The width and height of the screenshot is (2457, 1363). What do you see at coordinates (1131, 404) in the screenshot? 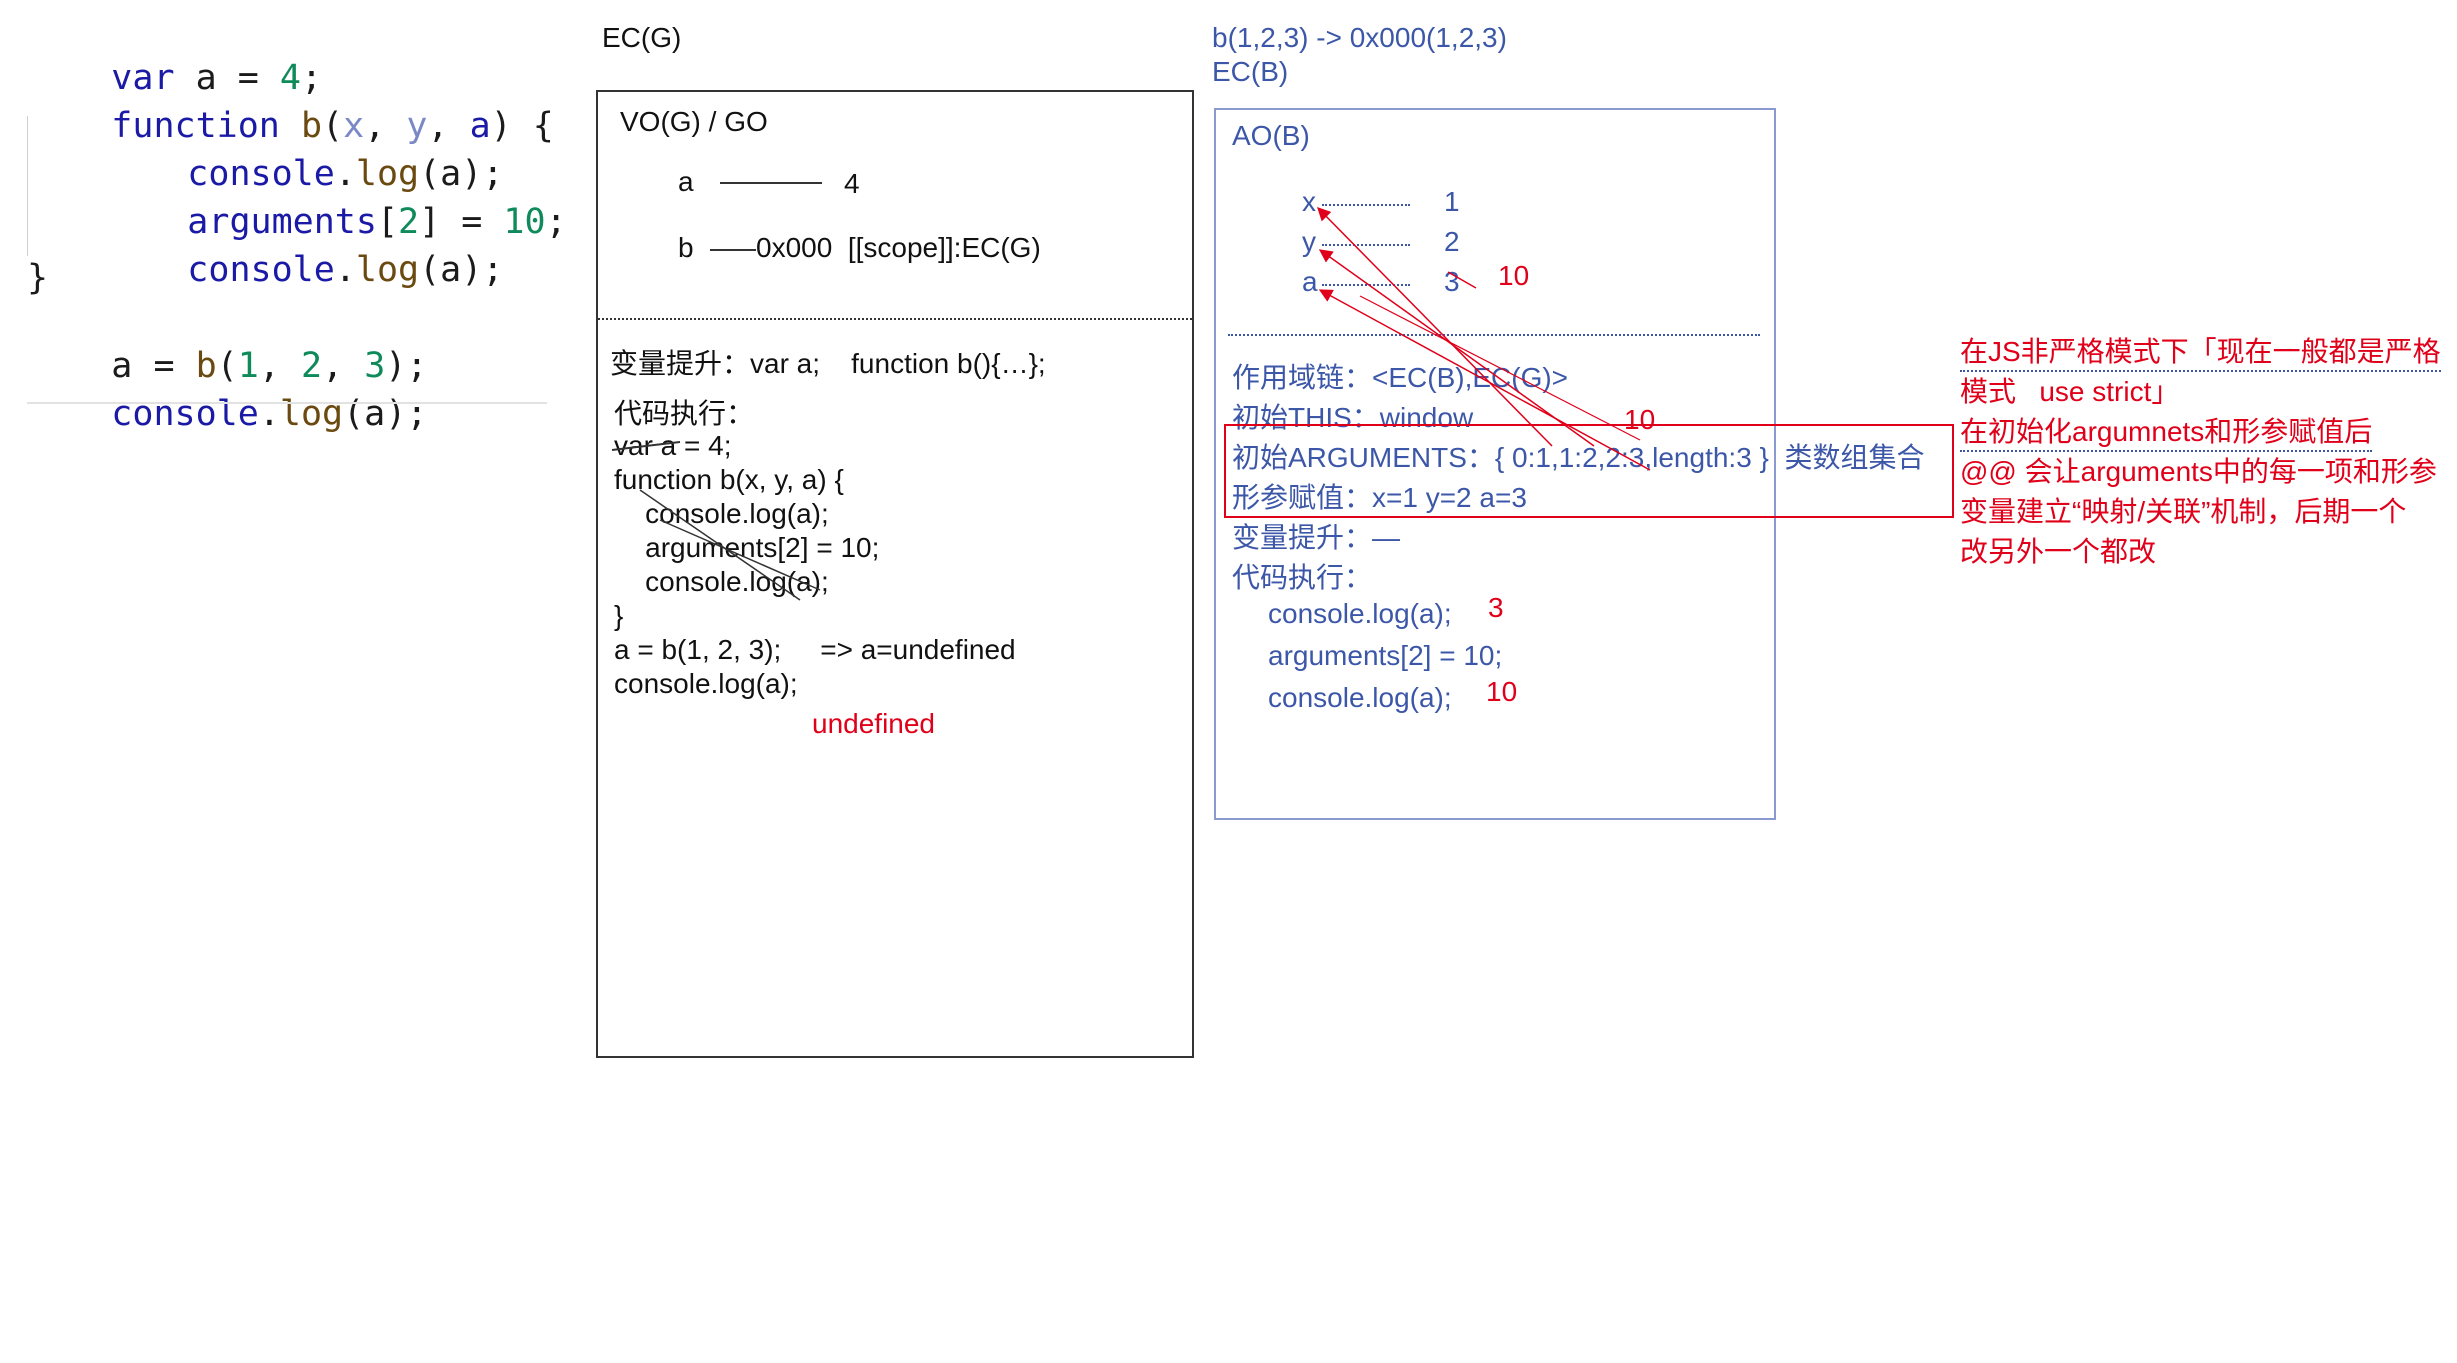
I see `annotation-overlay` at bounding box center [1131, 404].